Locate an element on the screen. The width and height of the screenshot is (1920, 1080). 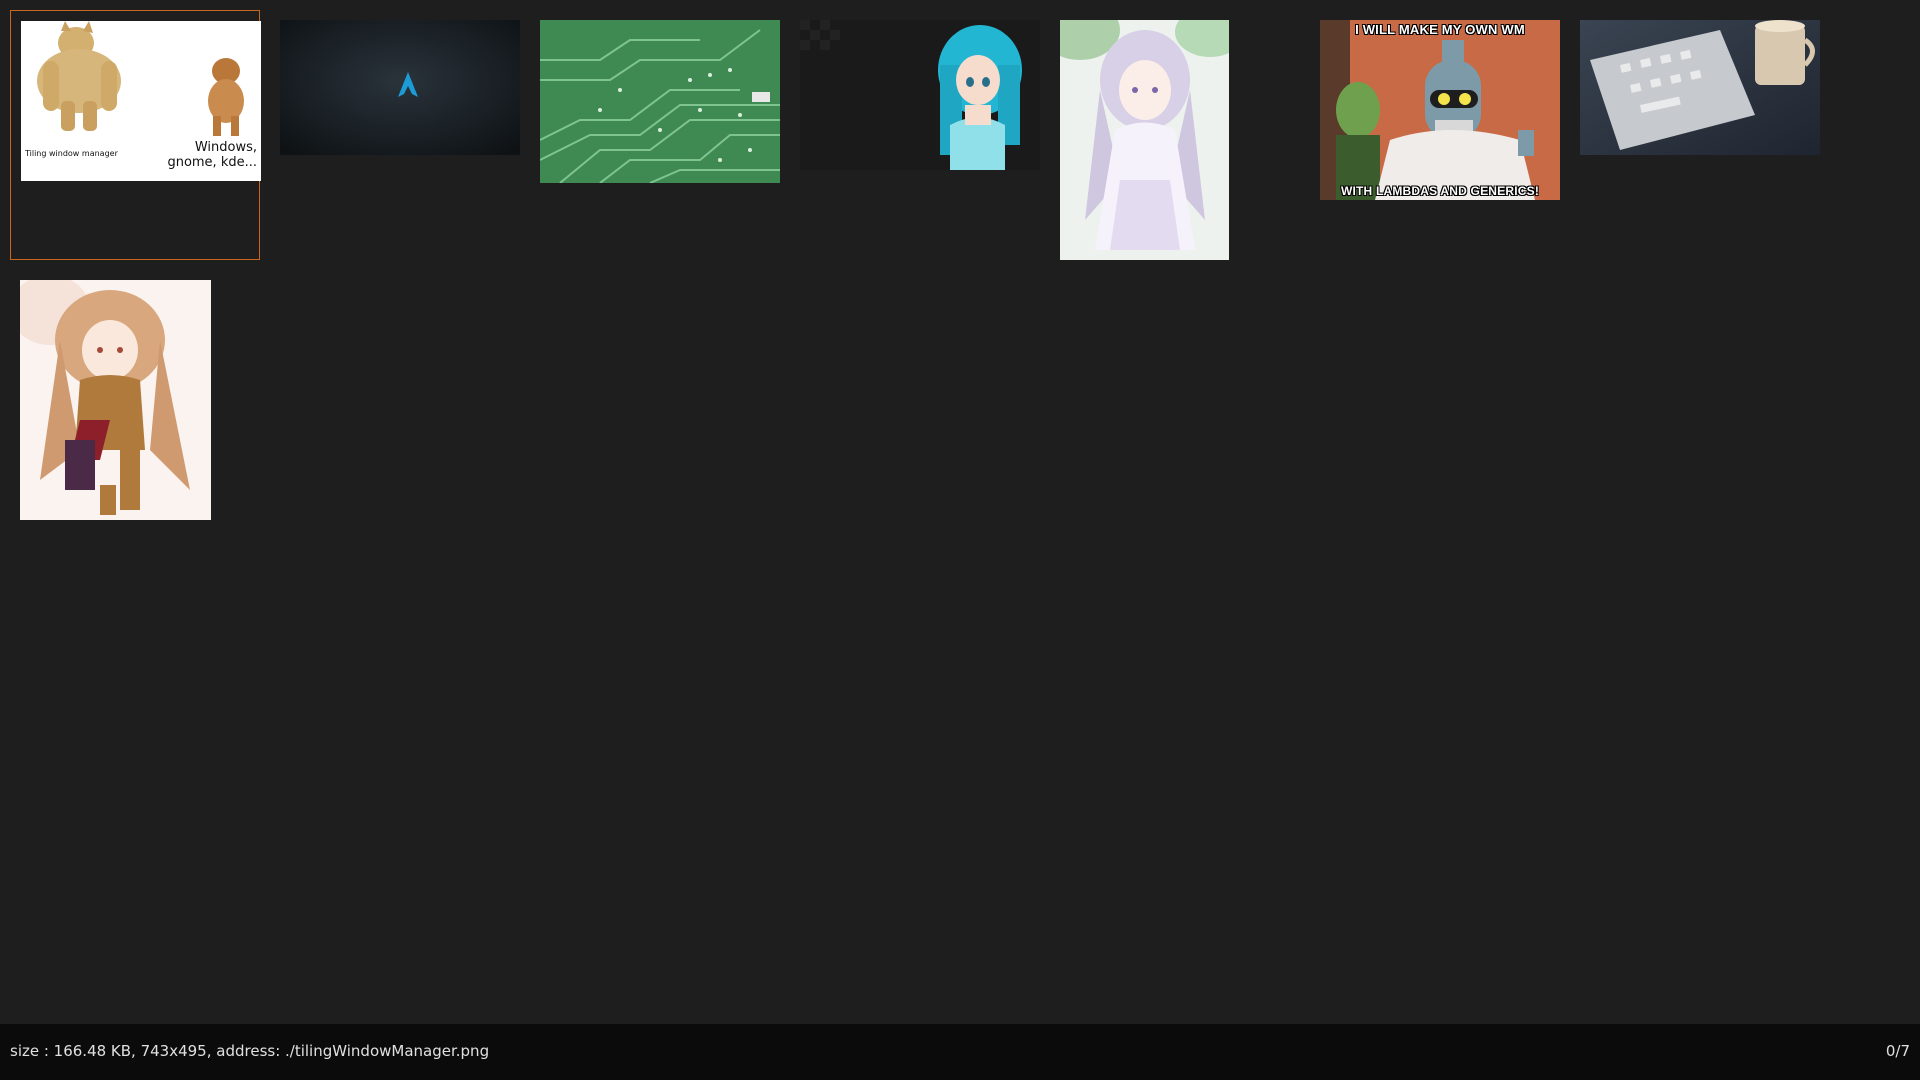
thumbnail-anime-teal is located at coordinates (920, 95).